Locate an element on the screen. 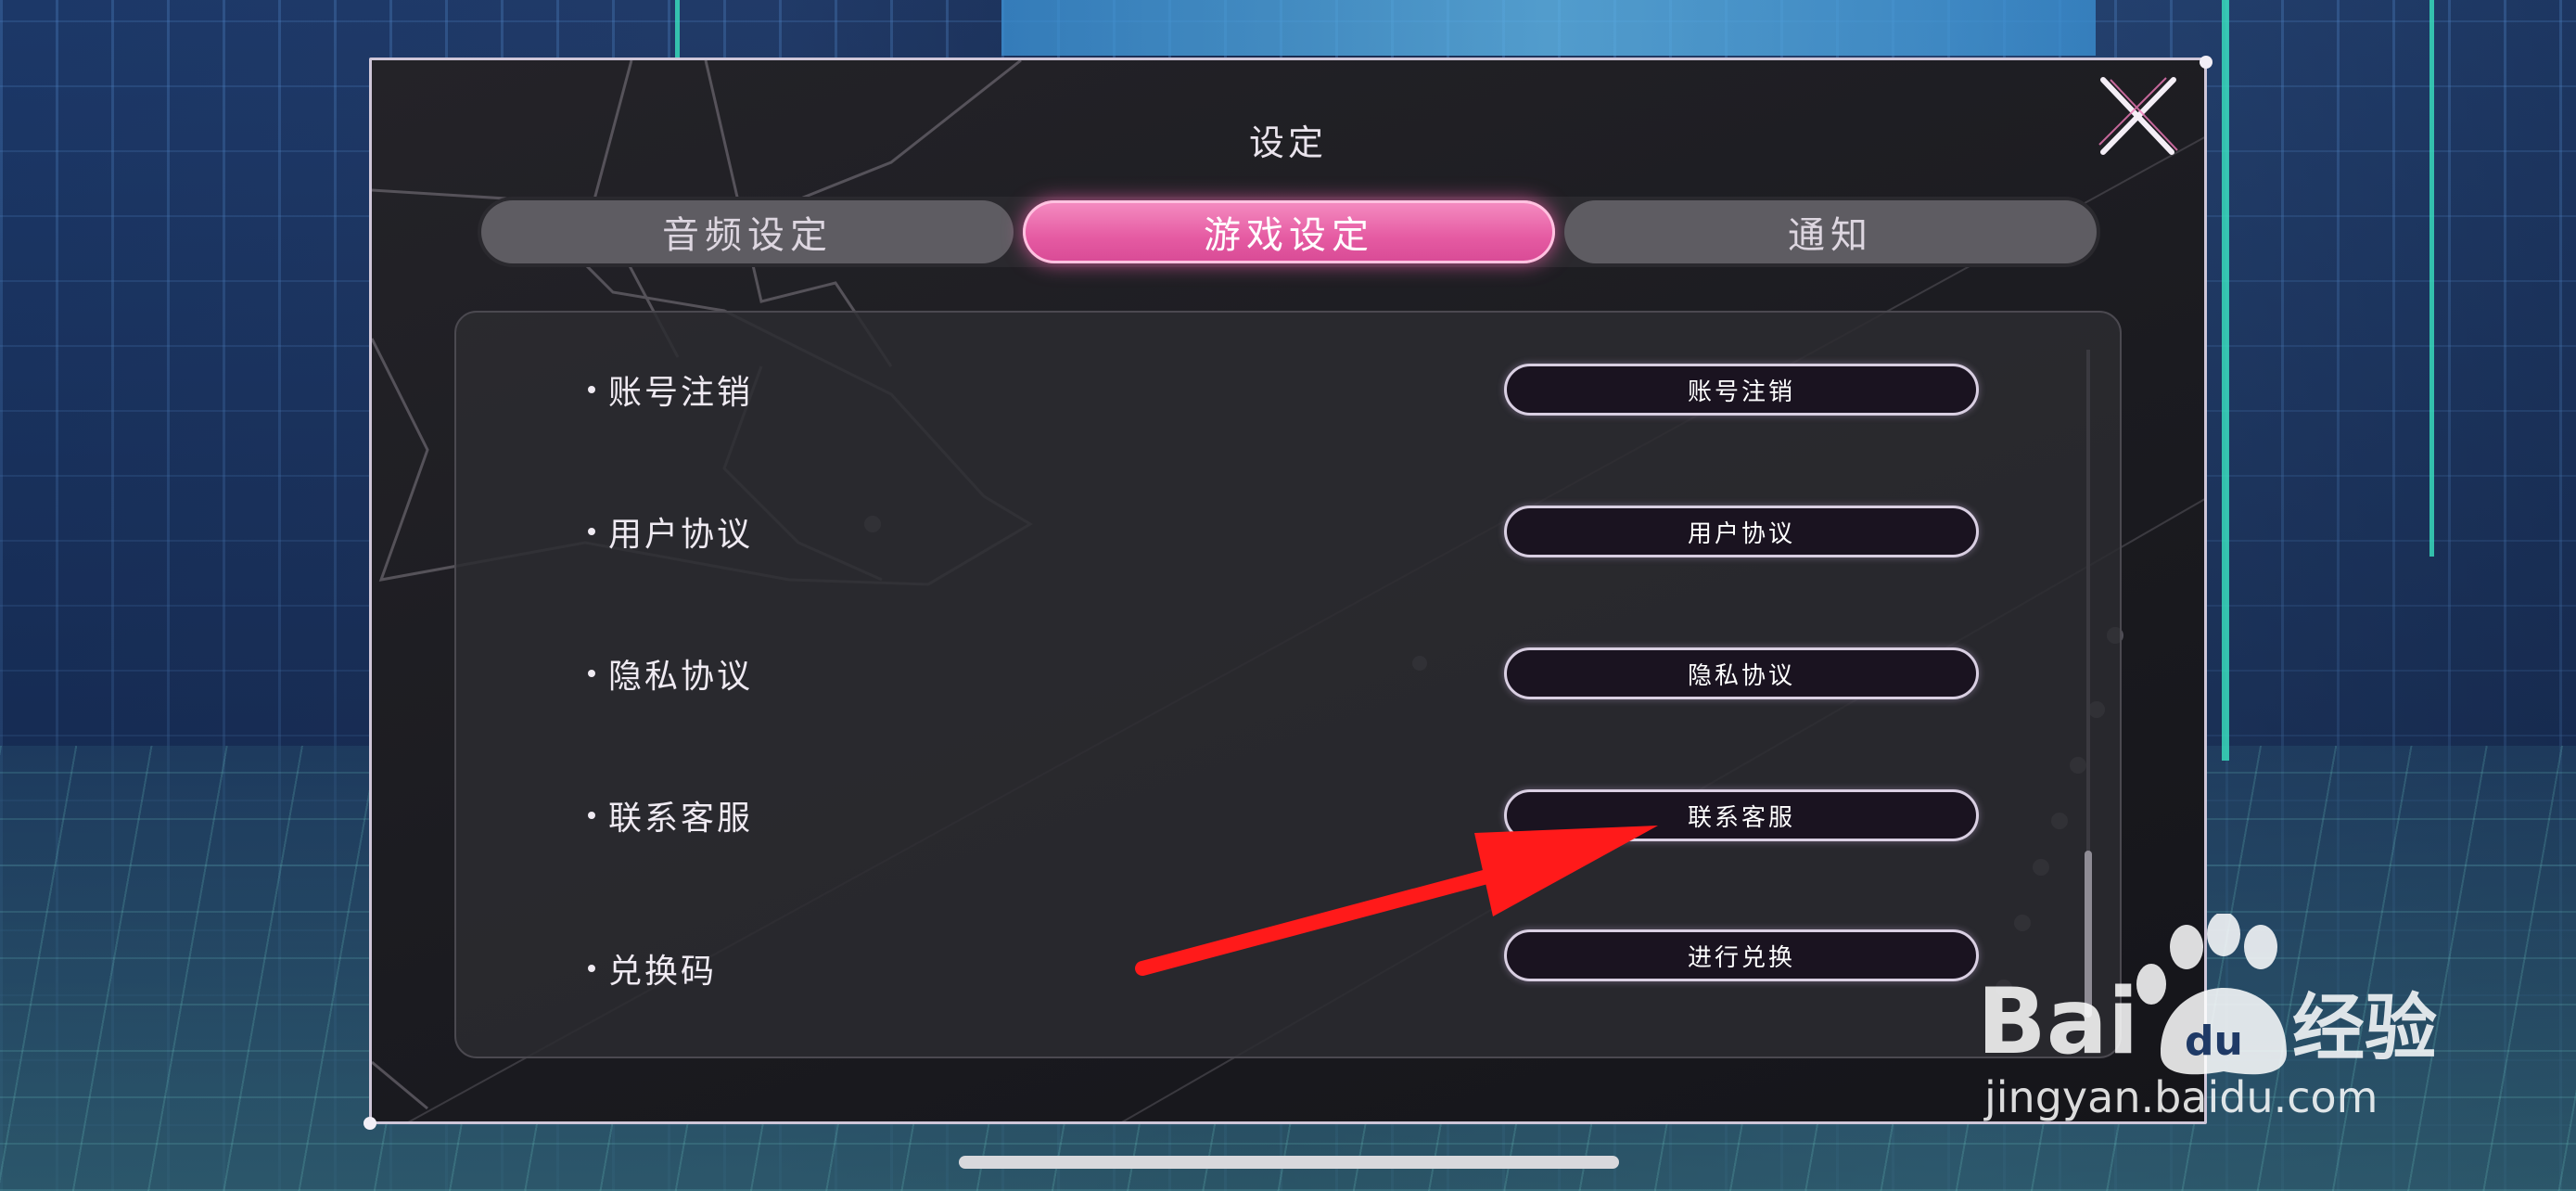  settings-row-redeem-code: 兑换码 进行兑换 is located at coordinates (1288, 962).